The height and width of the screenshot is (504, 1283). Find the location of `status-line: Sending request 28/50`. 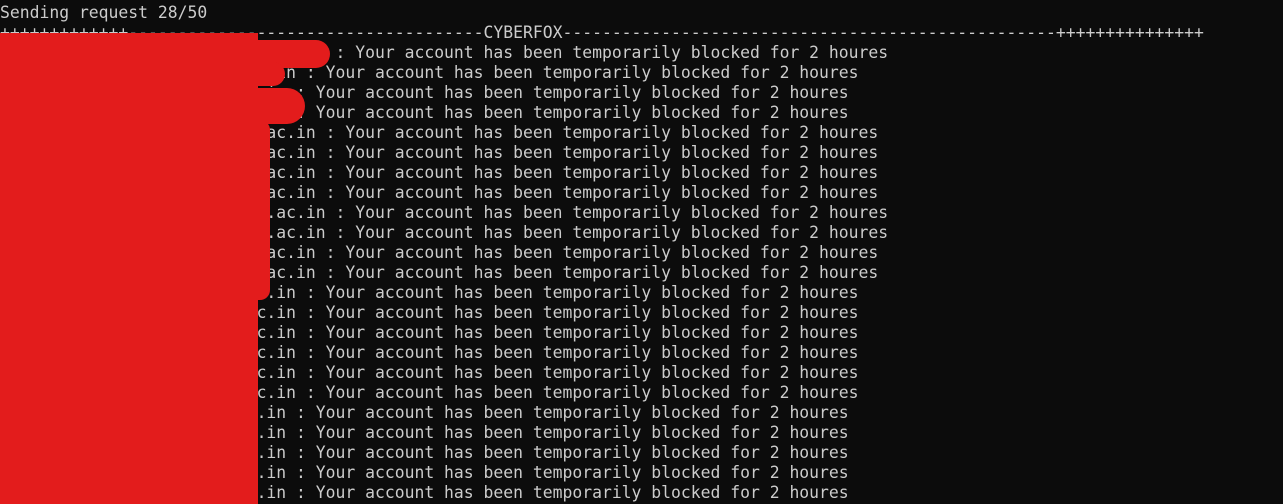

status-line: Sending request 28/50 is located at coordinates (104, 12).